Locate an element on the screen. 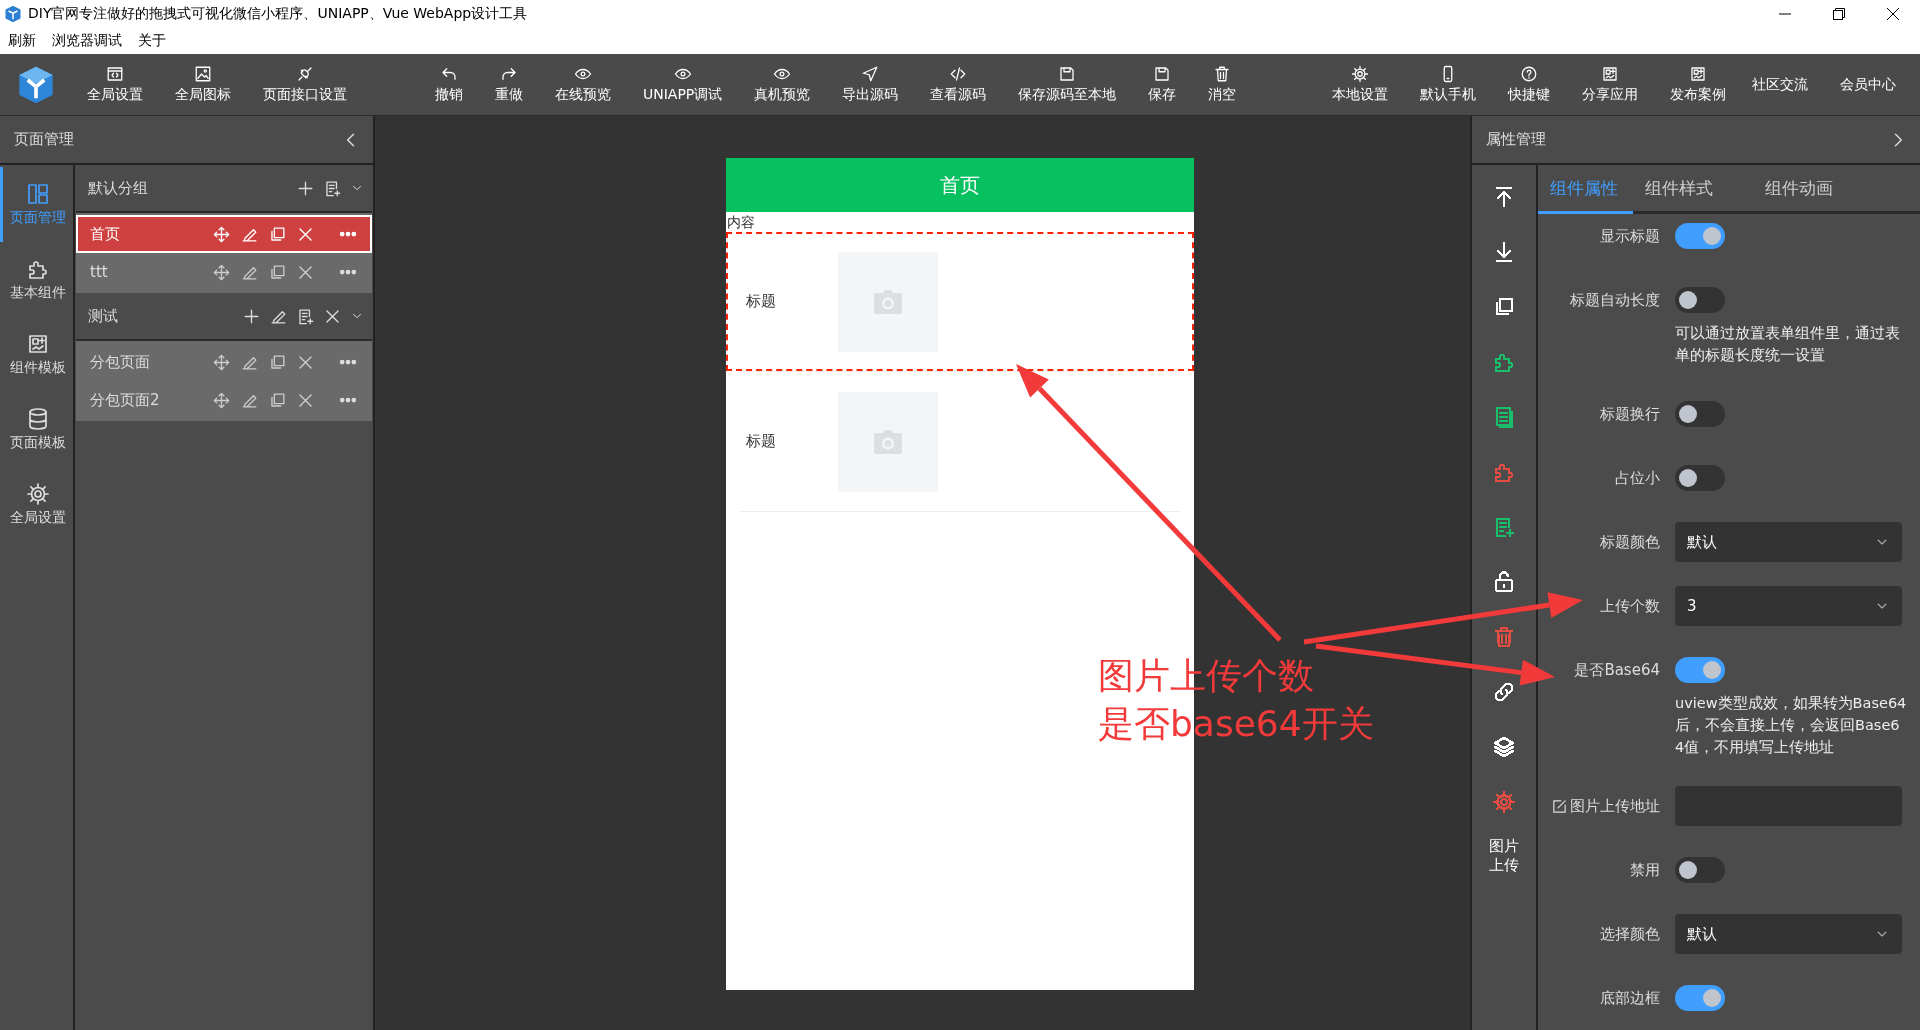 The image size is (1920, 1030). field-label: 底部边框 is located at coordinates (1630, 998).